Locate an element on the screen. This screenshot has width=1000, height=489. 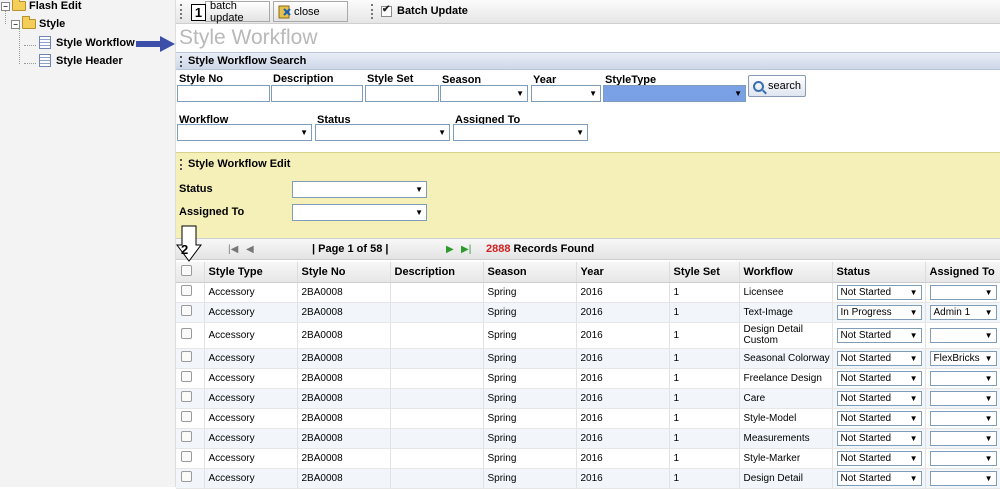
batch-update-button: batch update is located at coordinates (237, 12).